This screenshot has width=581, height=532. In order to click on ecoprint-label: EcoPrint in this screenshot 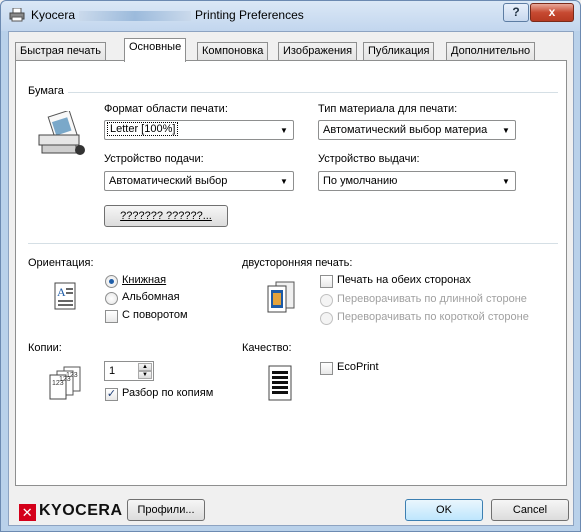, I will do `click(358, 367)`.